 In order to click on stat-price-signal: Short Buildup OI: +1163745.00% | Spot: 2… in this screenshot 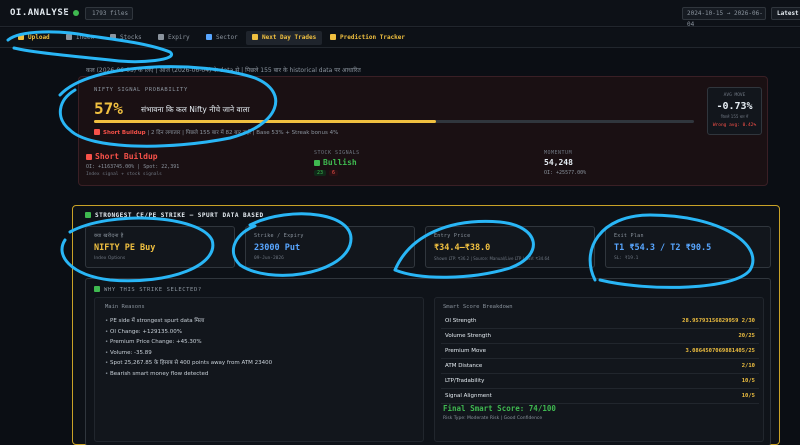, I will do `click(132, 163)`.